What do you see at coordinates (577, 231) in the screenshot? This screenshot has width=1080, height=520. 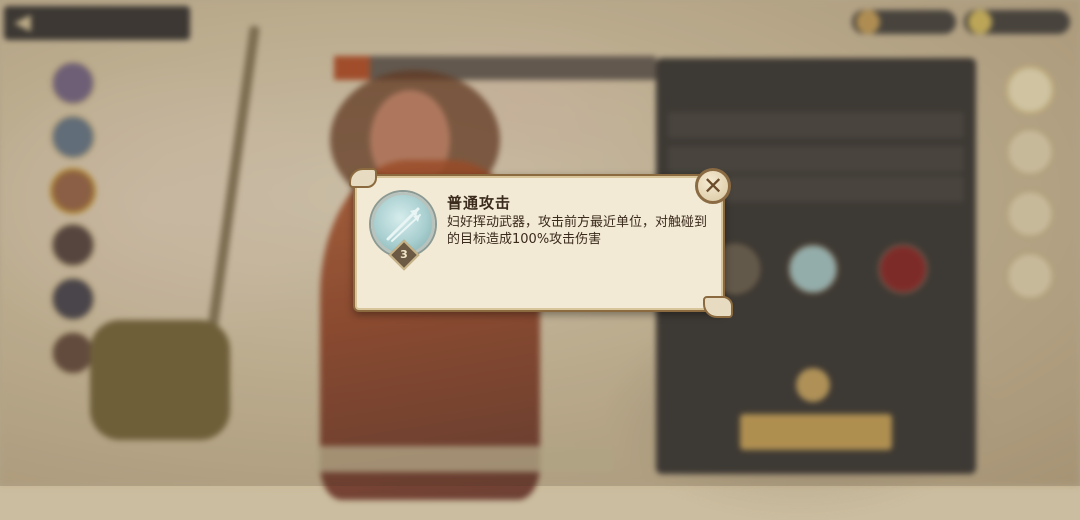 I see `skill-description: 妇好挥动武器，攻击前方最近单位，对触碰到的目标造成100%攻击伤害` at bounding box center [577, 231].